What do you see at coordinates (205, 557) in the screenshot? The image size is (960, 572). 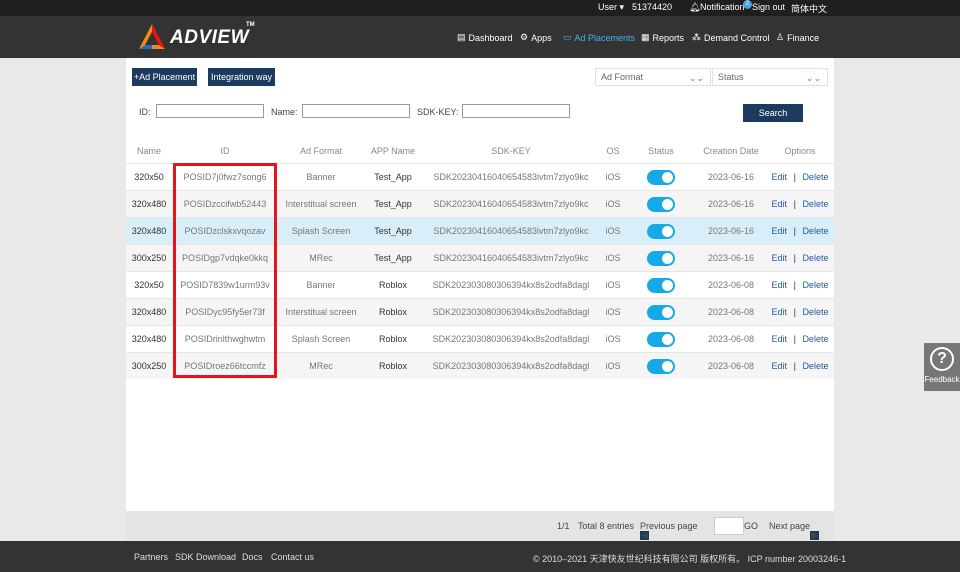 I see `footer-link-sdk-download: SDK Download` at bounding box center [205, 557].